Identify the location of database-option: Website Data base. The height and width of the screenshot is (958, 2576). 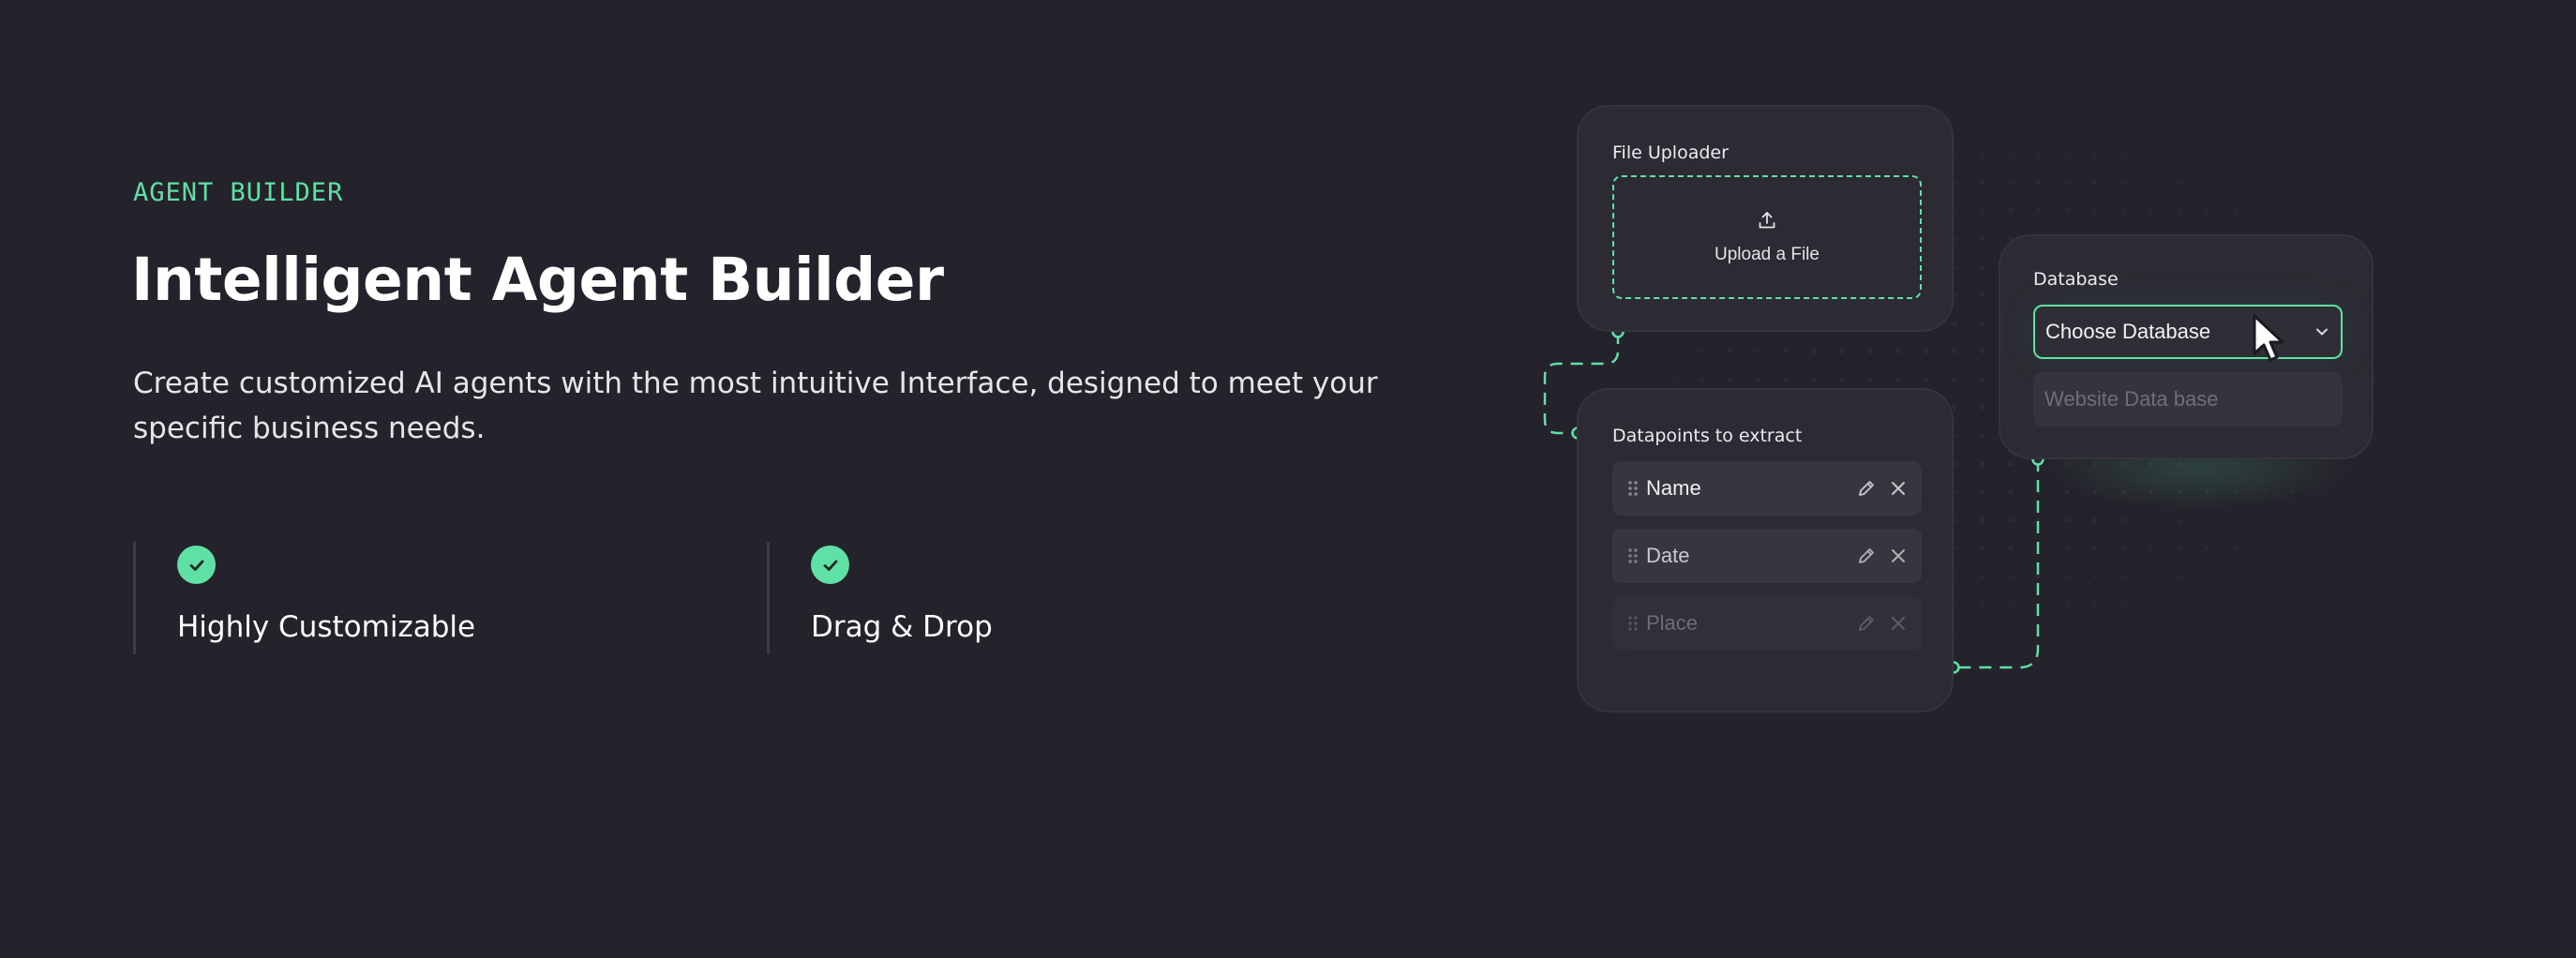
(2188, 399).